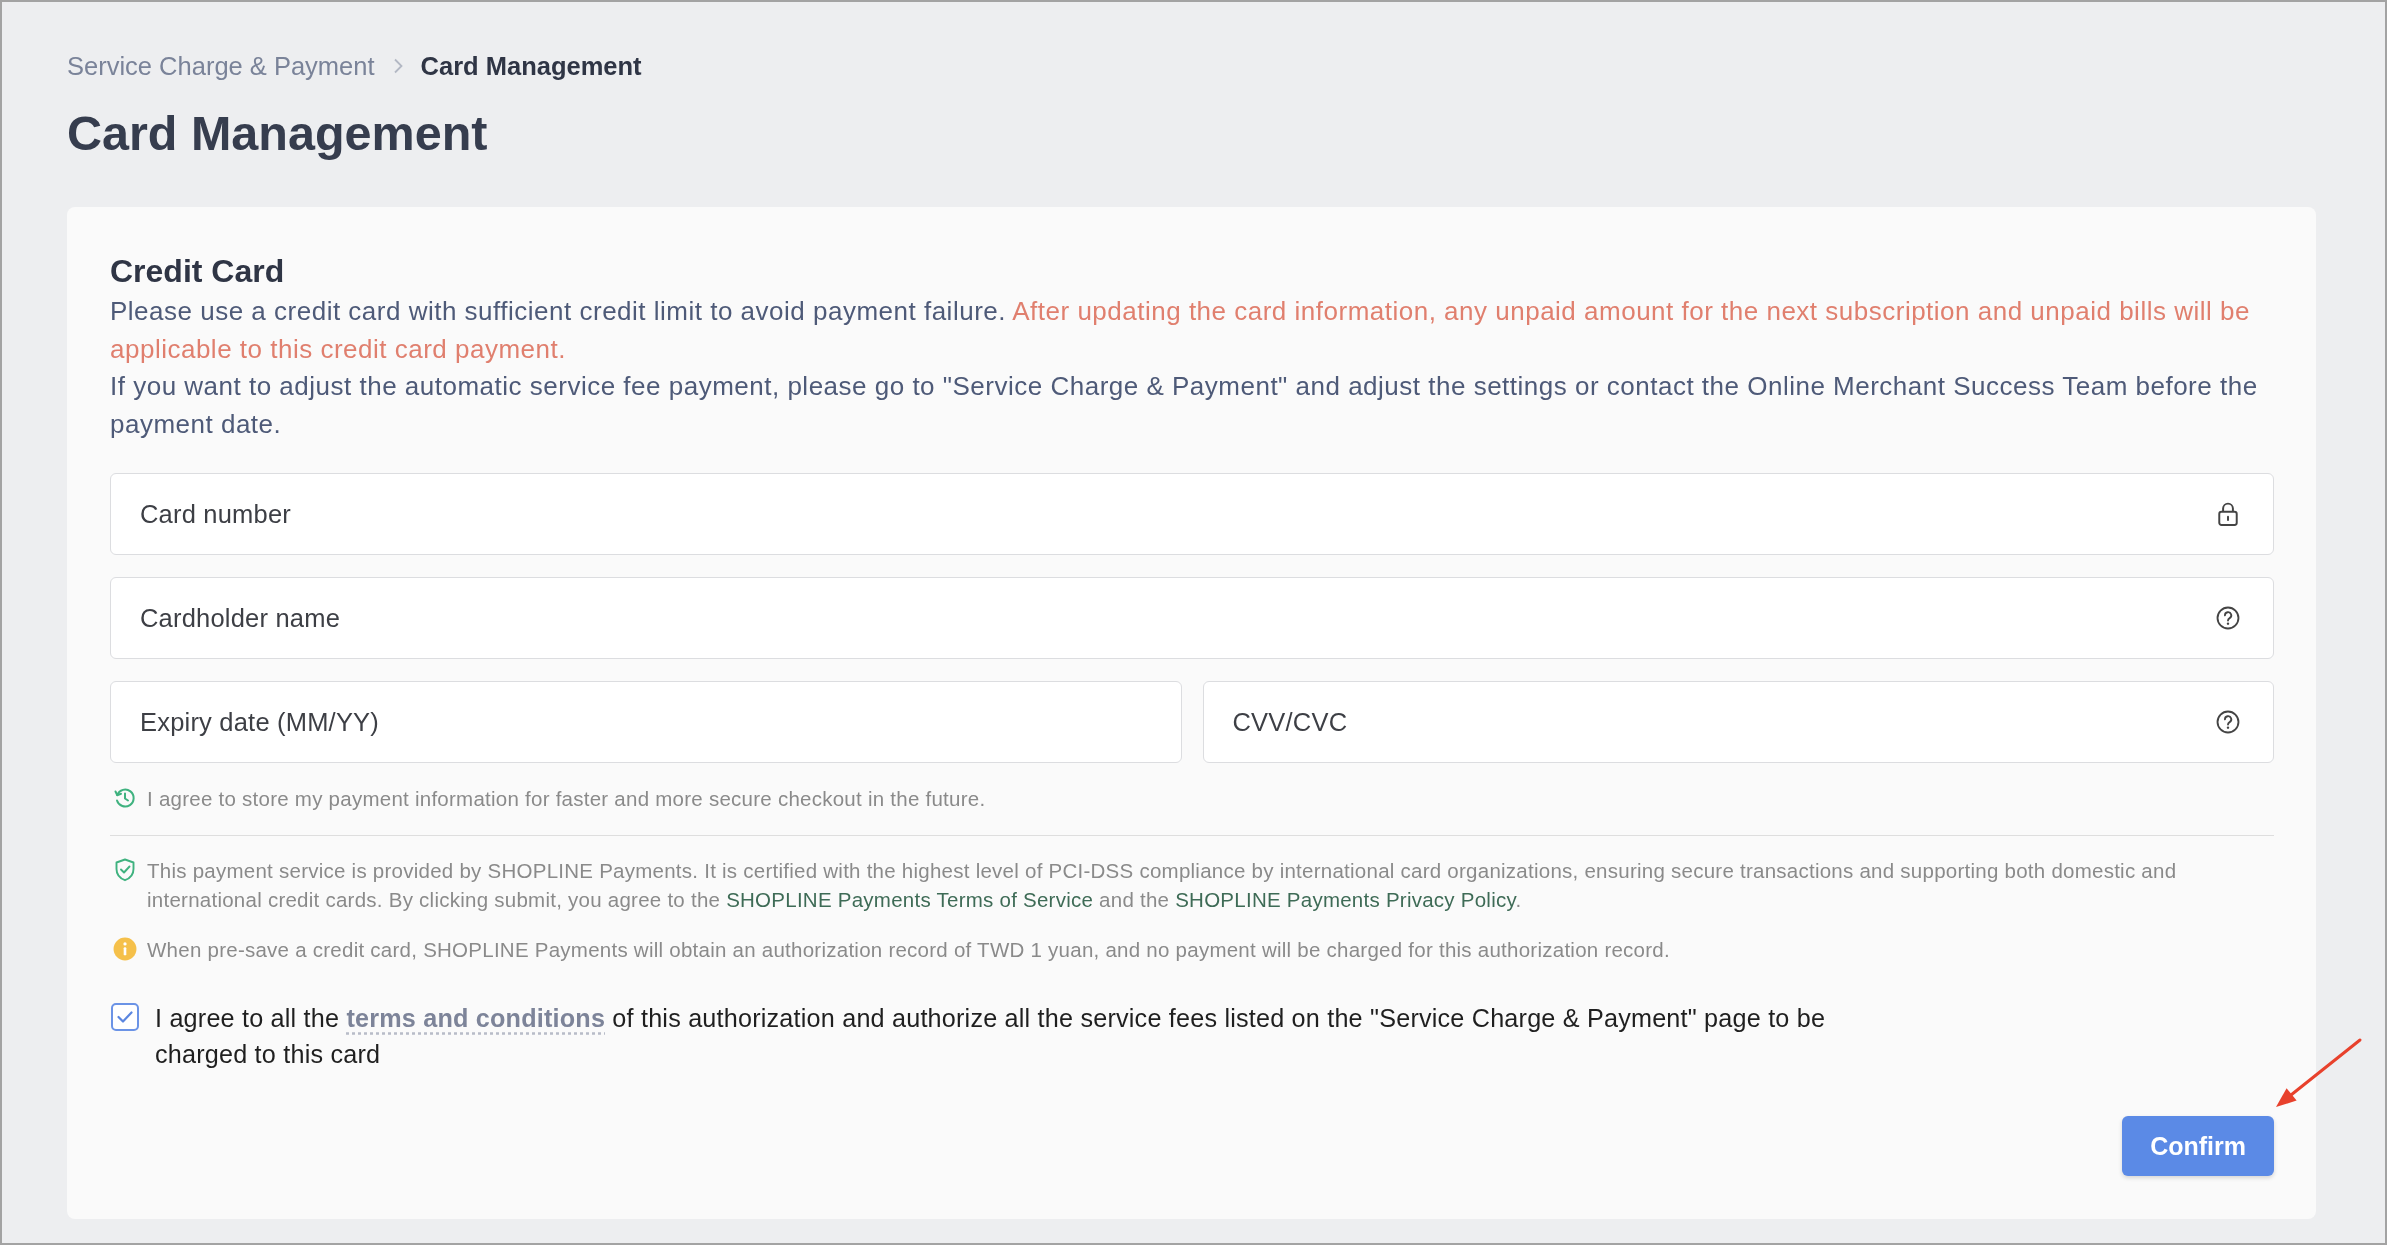 This screenshot has height=1245, width=2387. I want to click on breadcrumb-current: Card Management, so click(531, 66).